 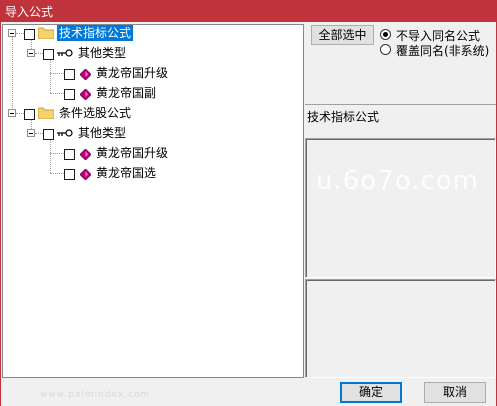 What do you see at coordinates (343, 117) in the screenshot?
I see `formula-type-label: 技术指标公式` at bounding box center [343, 117].